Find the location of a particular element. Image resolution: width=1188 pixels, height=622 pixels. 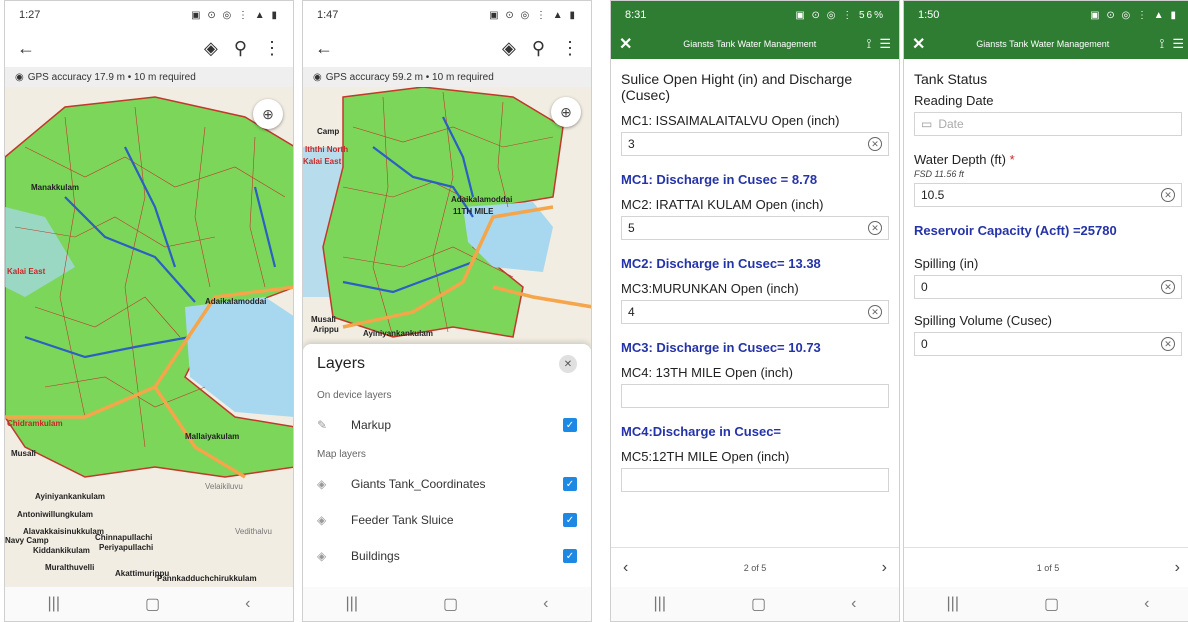

map-toolbar: ← ◈ ⚲ ⋮ is located at coordinates (447, 48).